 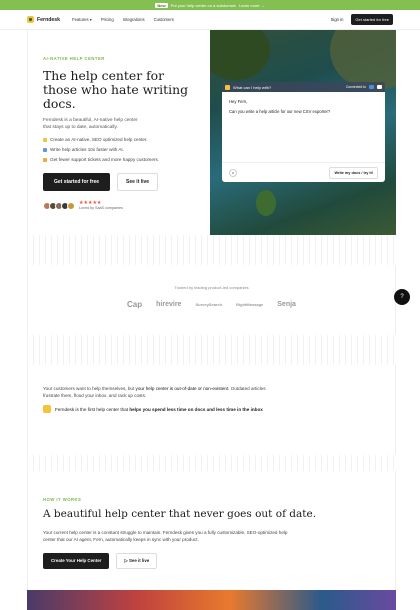 I want to click on trusted-label: Trusted by leading product-led companies, so click(x=211, y=287).